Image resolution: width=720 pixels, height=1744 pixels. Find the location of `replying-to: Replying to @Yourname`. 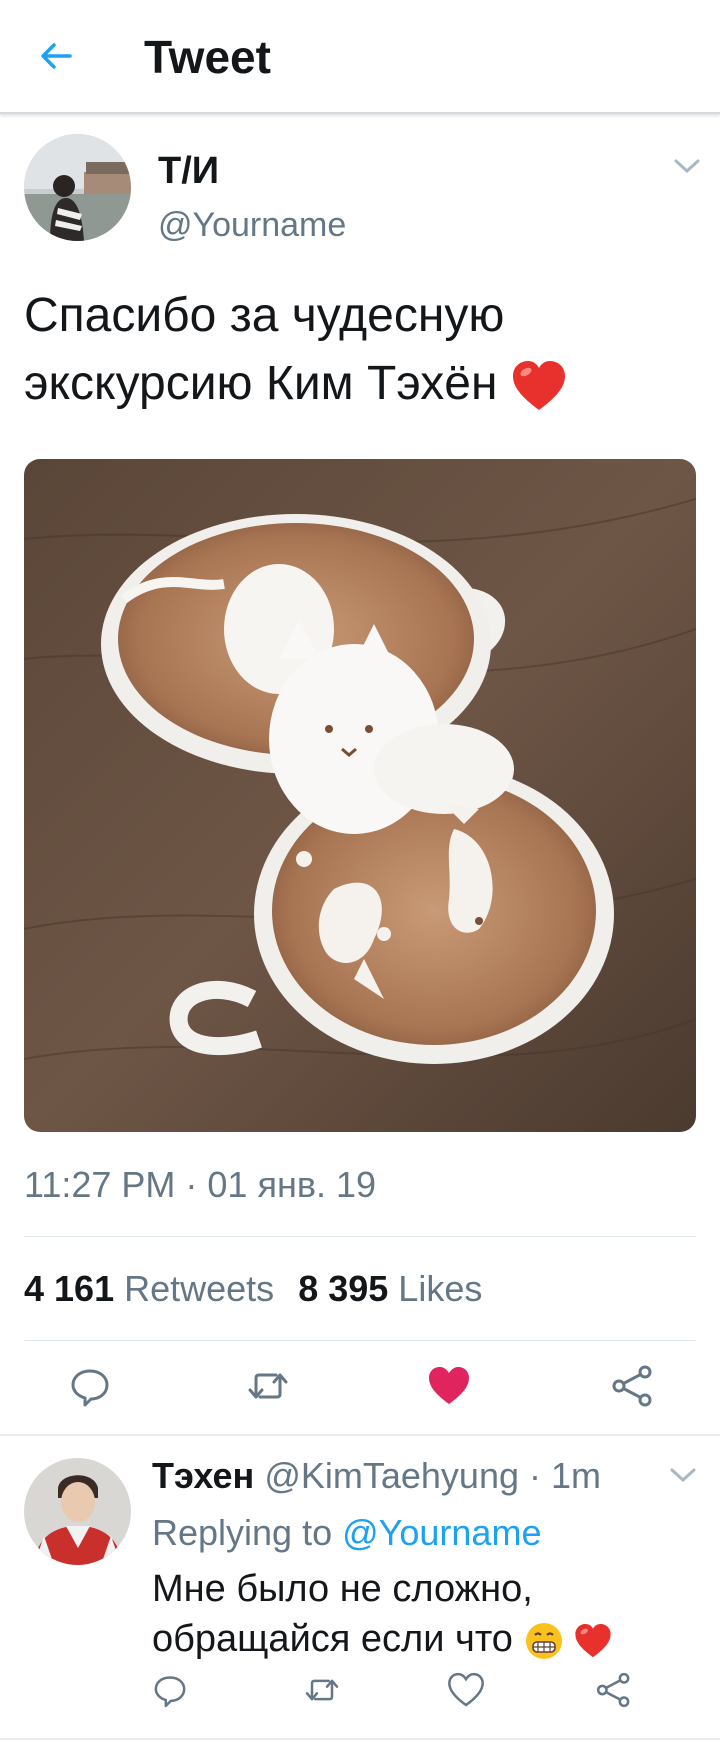

replying-to: Replying to @Yourname is located at coordinates (346, 1533).